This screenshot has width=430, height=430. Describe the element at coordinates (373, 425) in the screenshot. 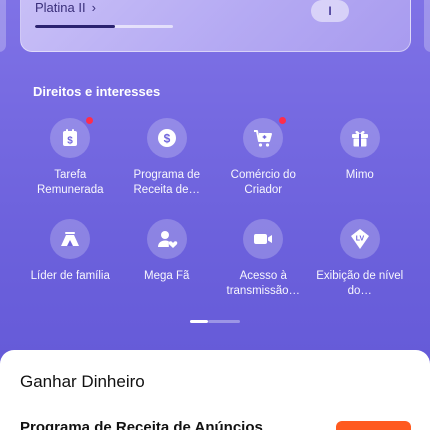

I see `ad-revenue-action-button` at that location.